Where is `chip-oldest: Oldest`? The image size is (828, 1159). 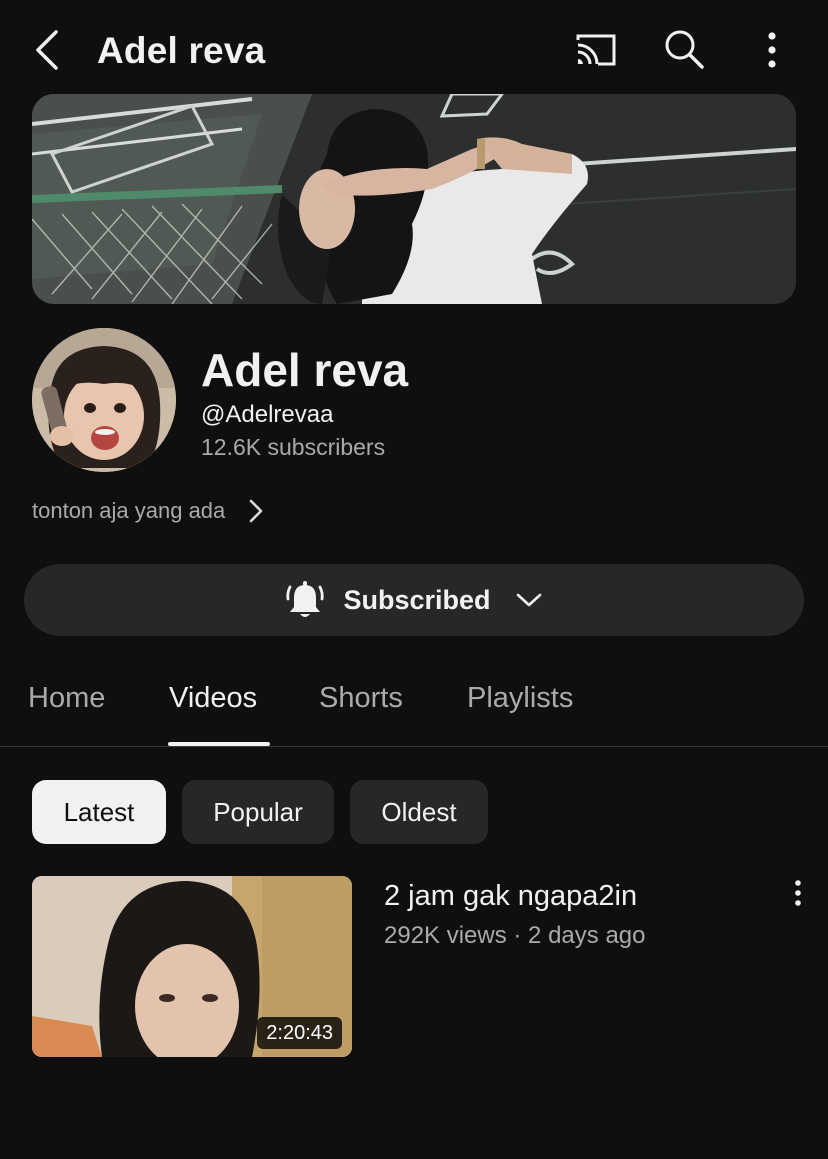 chip-oldest: Oldest is located at coordinates (419, 812).